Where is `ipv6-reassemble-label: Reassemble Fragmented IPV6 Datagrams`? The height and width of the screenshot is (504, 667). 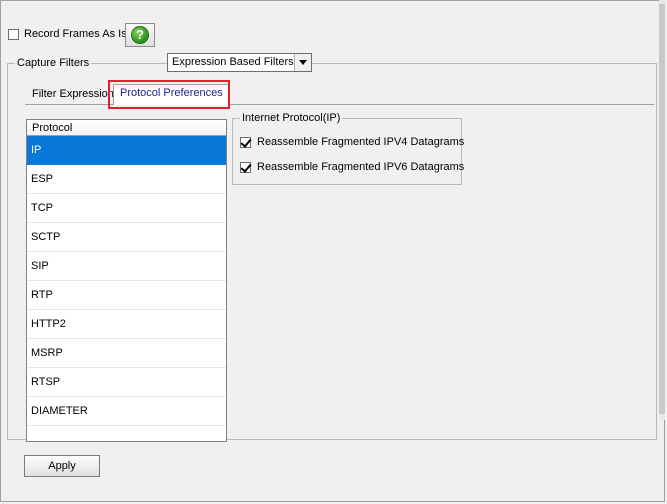
ipv6-reassemble-label: Reassemble Fragmented IPV6 Datagrams is located at coordinates (361, 167).